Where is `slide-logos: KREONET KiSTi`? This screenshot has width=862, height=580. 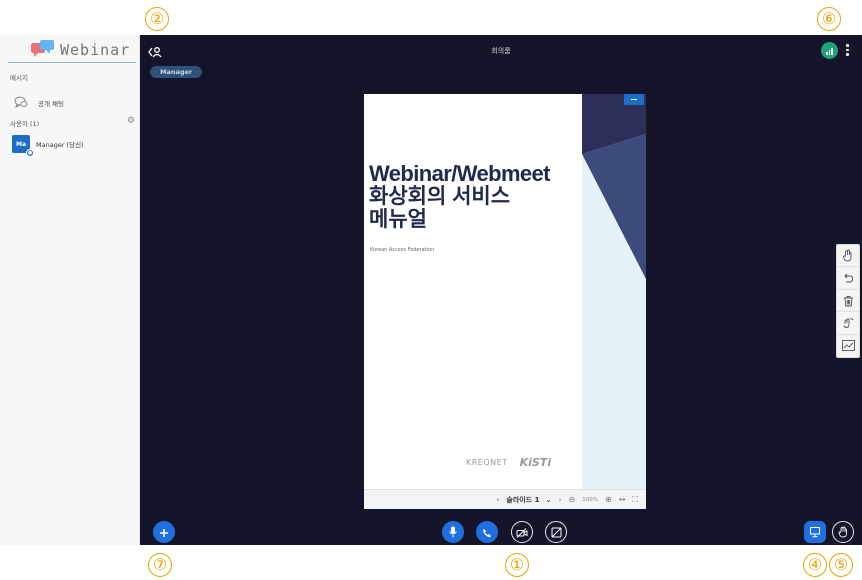
slide-logos: KREONET KiSTi is located at coordinates (508, 462).